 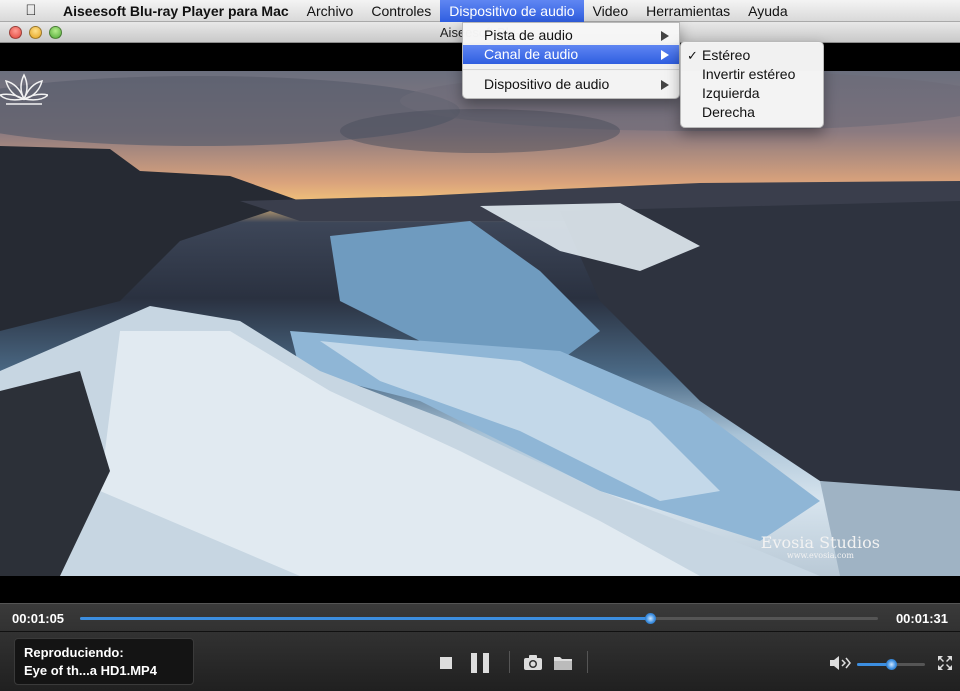 I want to click on submenu-item-label: Estéreo, so click(x=726, y=55).